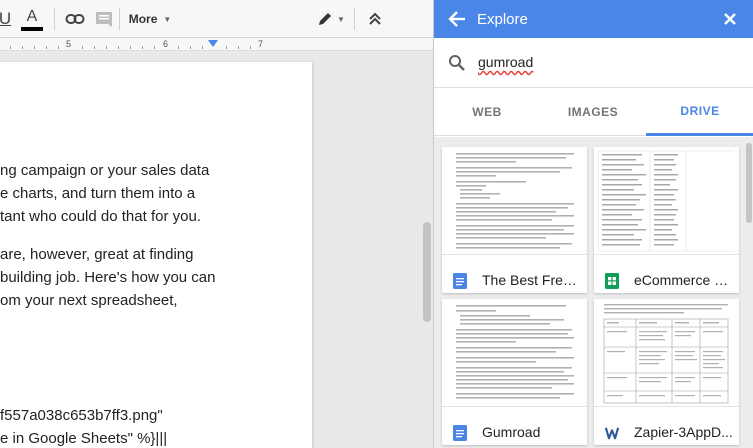 The height and width of the screenshot is (448, 753). I want to click on drive-result-card: Gumroad, so click(514, 372).